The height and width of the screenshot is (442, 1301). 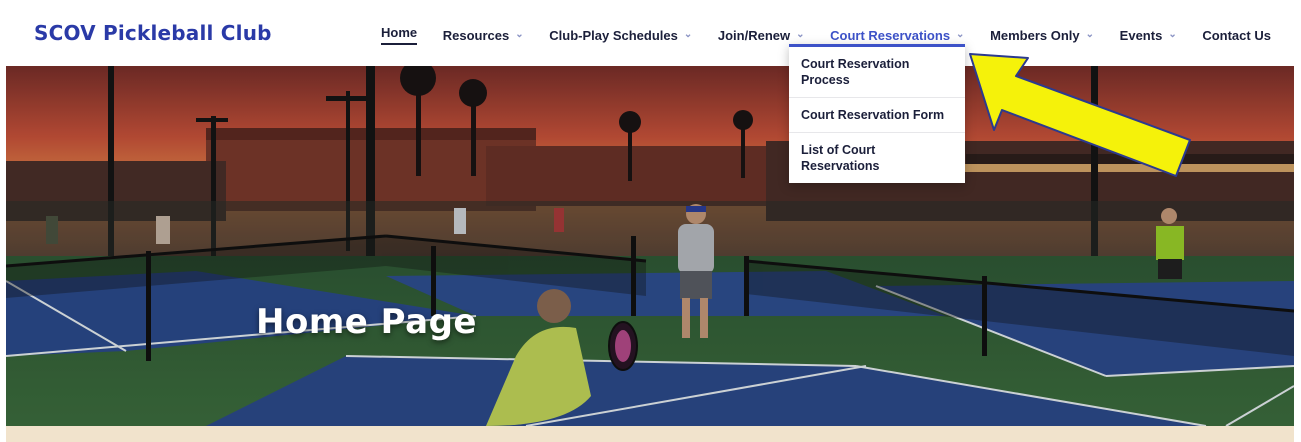 I want to click on nav-item-label: Club-Play Schedules, so click(x=613, y=35).